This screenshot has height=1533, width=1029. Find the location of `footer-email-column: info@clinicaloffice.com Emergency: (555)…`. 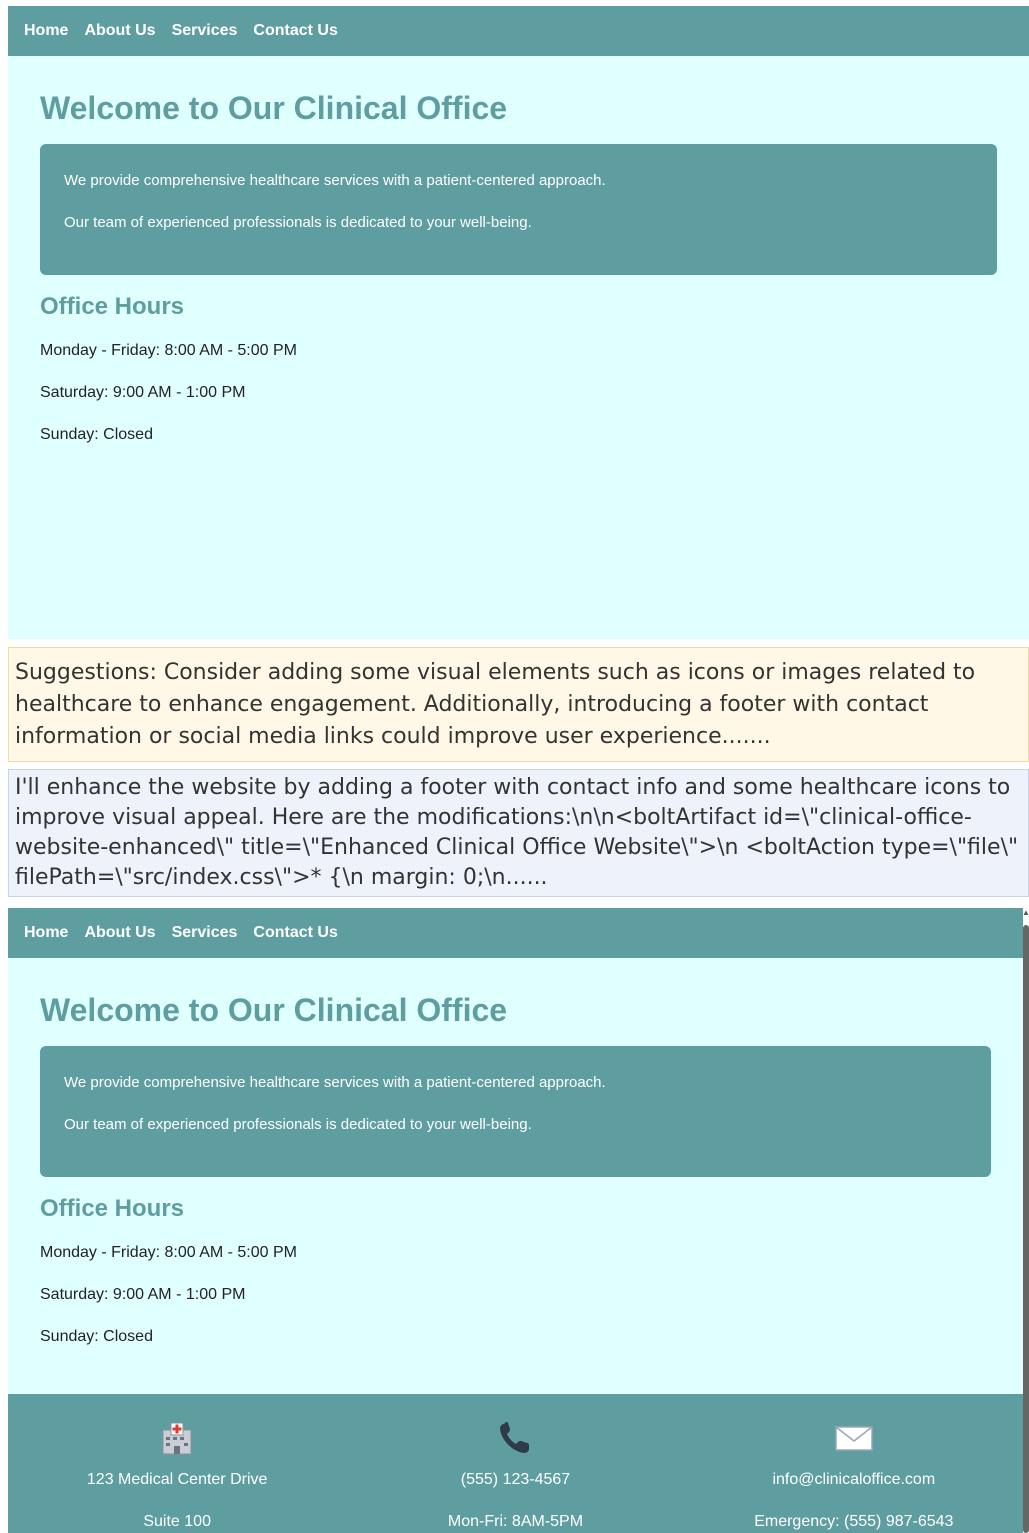

footer-email-column: info@clinicaloffice.com Emergency: (555)… is located at coordinates (854, 1463).